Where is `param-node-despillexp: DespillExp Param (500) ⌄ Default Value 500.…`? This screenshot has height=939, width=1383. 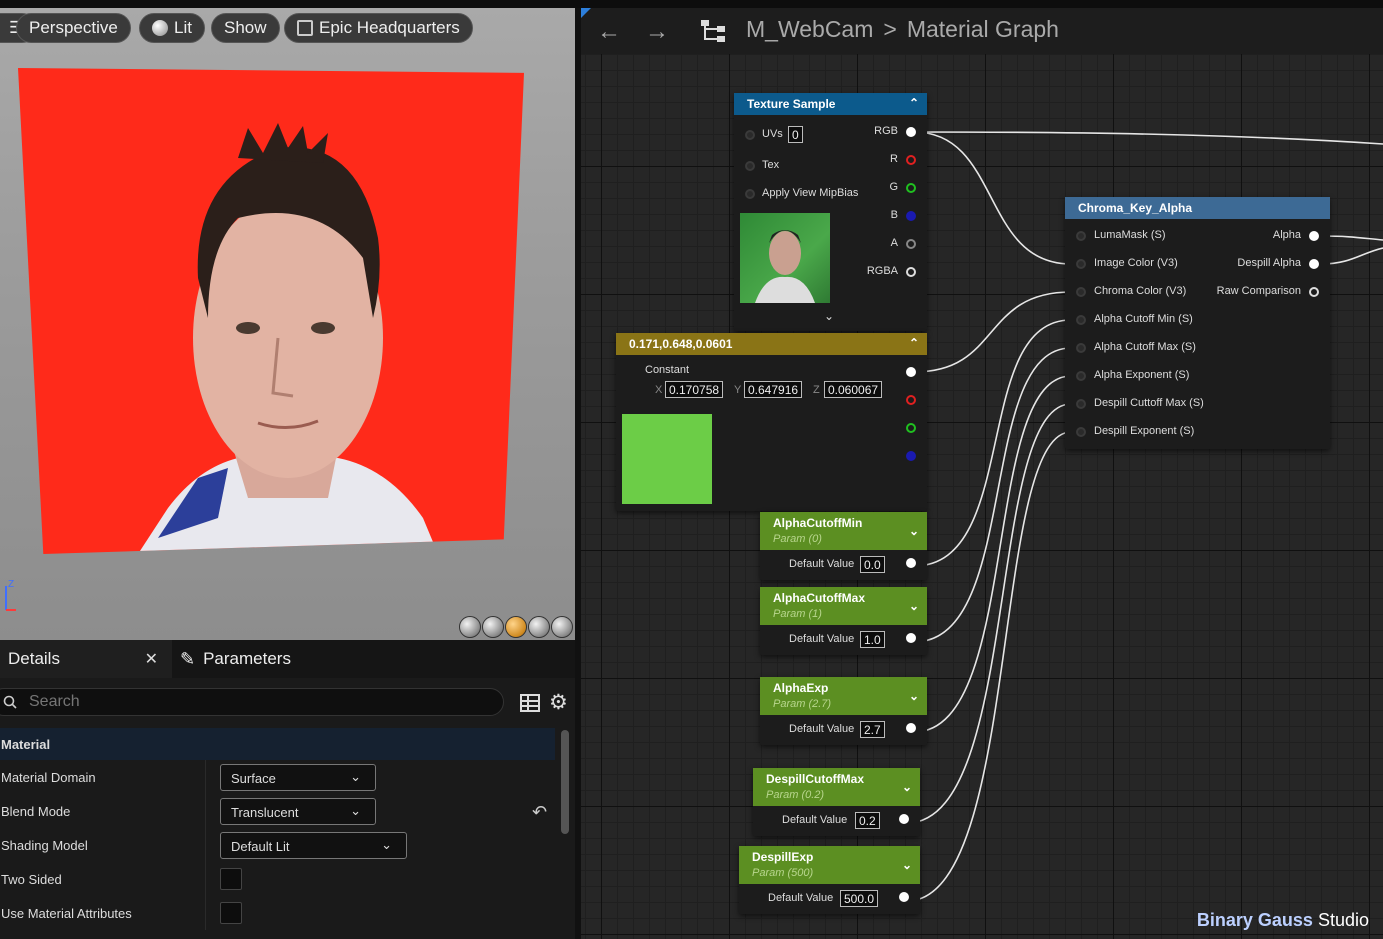 param-node-despillexp: DespillExp Param (500) ⌄ Default Value 500.… is located at coordinates (829, 880).